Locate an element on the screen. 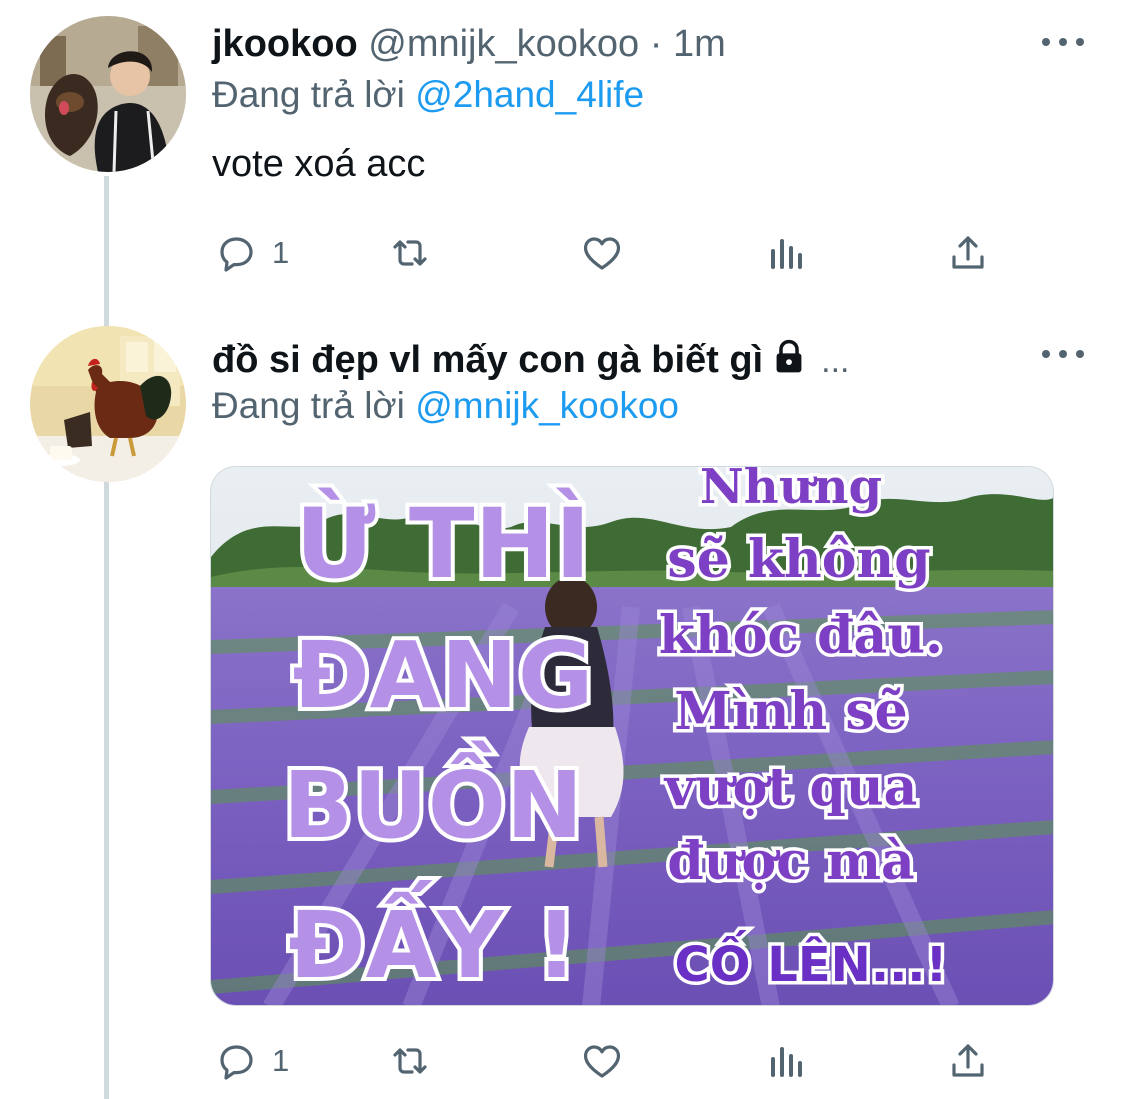 Image resolution: width=1125 pixels, height=1099 pixels. tweet-text: vote xoá acc is located at coordinates (319, 164).